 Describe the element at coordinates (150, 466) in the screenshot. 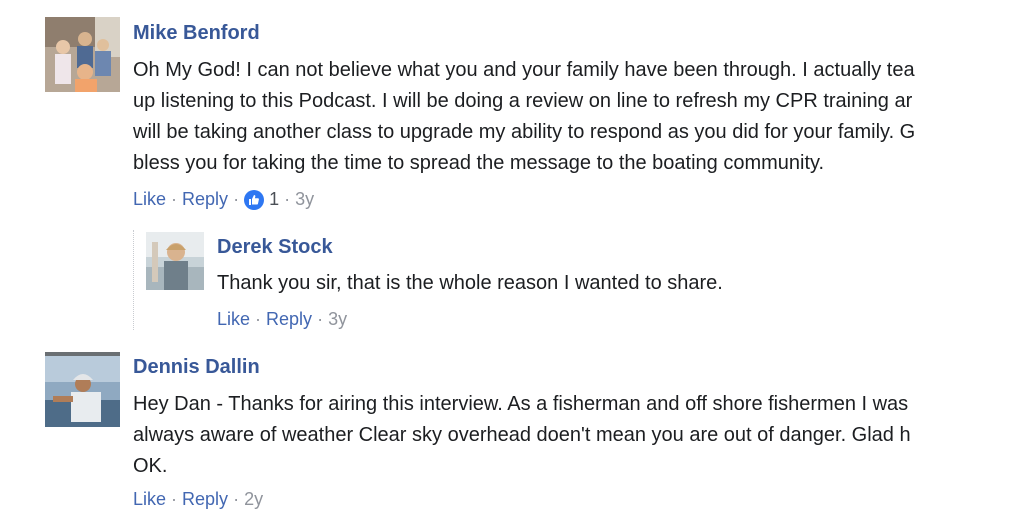

I see `comment-text-line: OK.` at that location.